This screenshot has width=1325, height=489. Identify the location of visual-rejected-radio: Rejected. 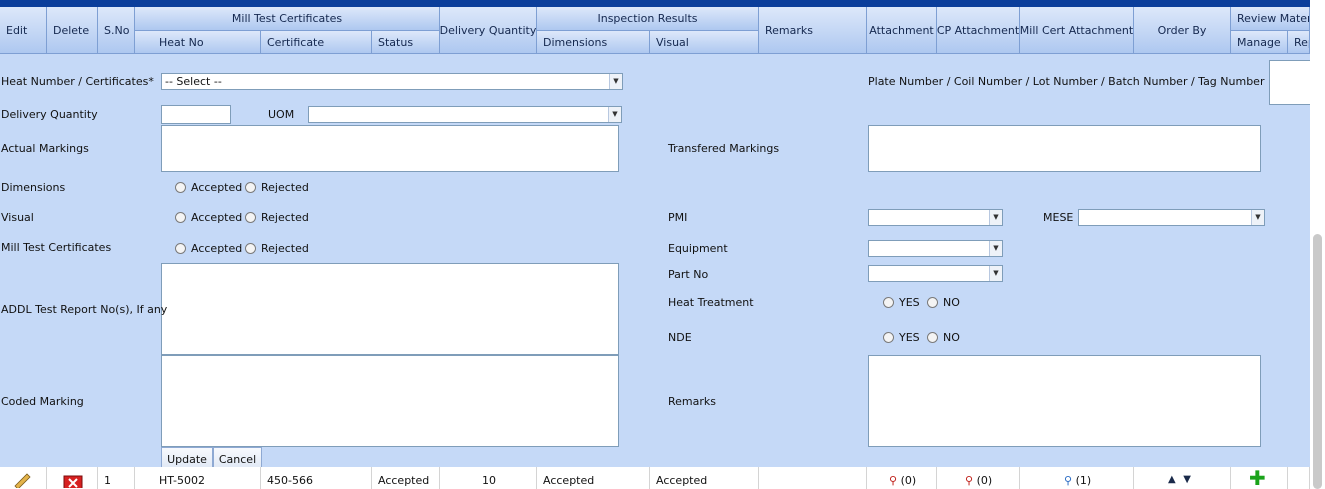
(277, 217).